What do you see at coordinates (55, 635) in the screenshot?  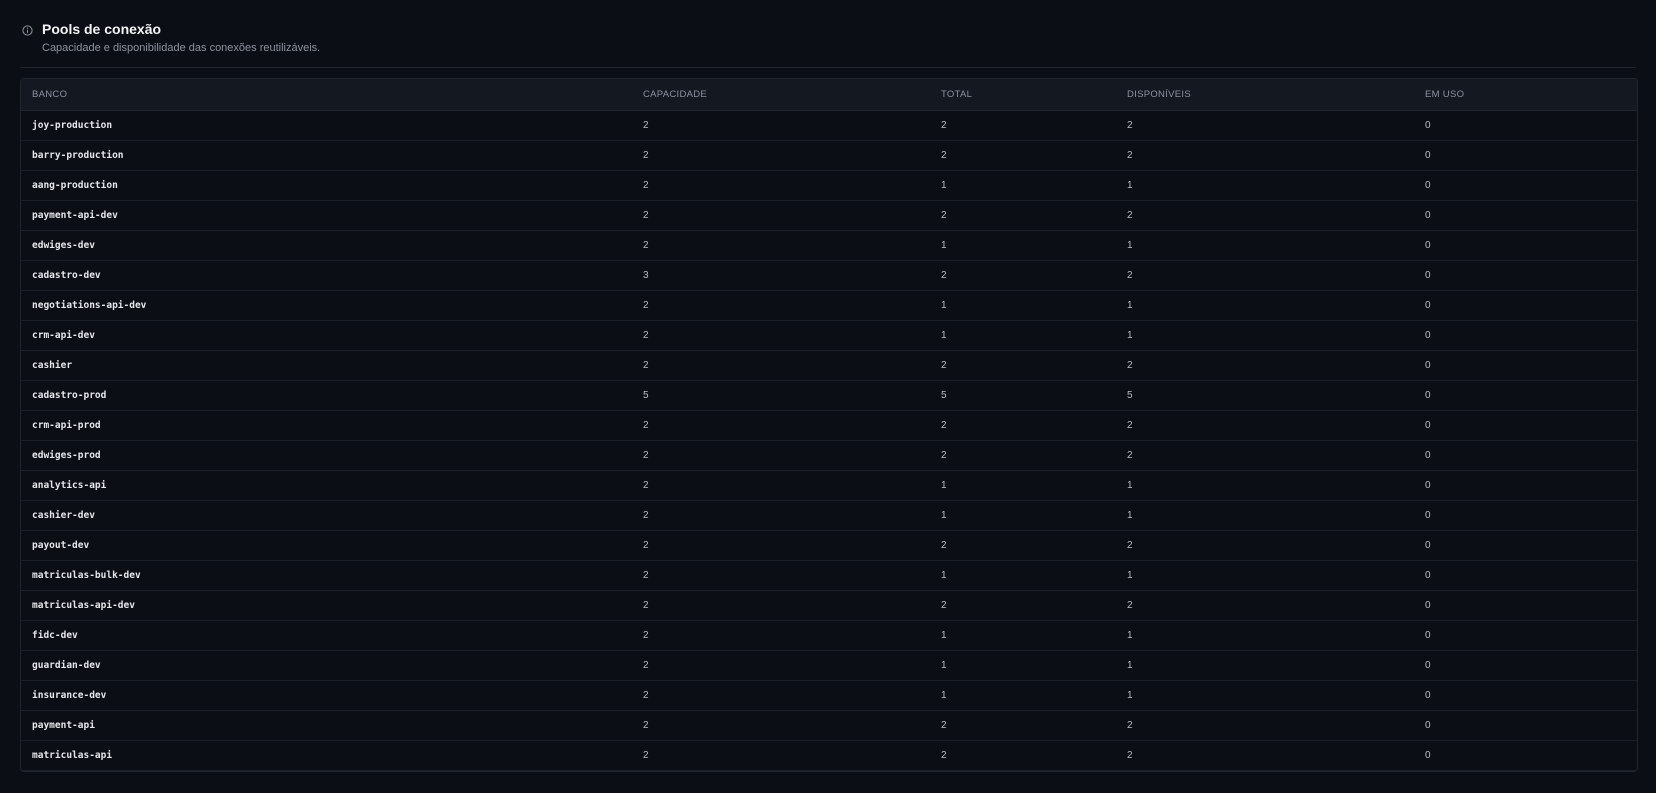 I see `cell-banco: fidc-dev` at bounding box center [55, 635].